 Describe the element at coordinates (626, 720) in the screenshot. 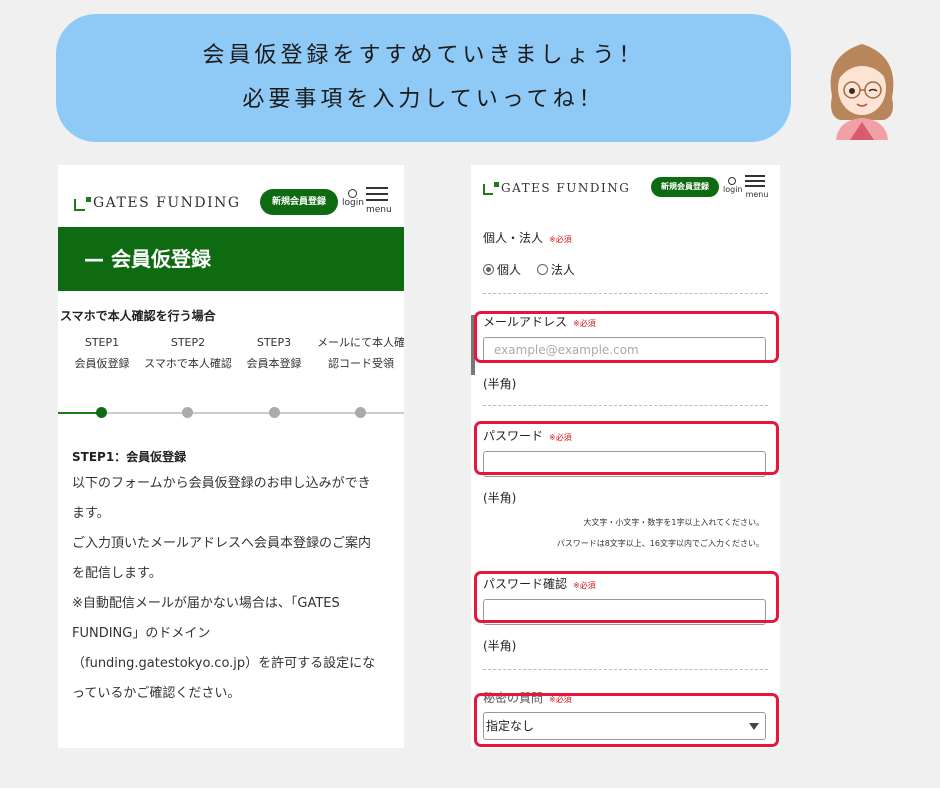

I see `secret-question-highlight` at that location.